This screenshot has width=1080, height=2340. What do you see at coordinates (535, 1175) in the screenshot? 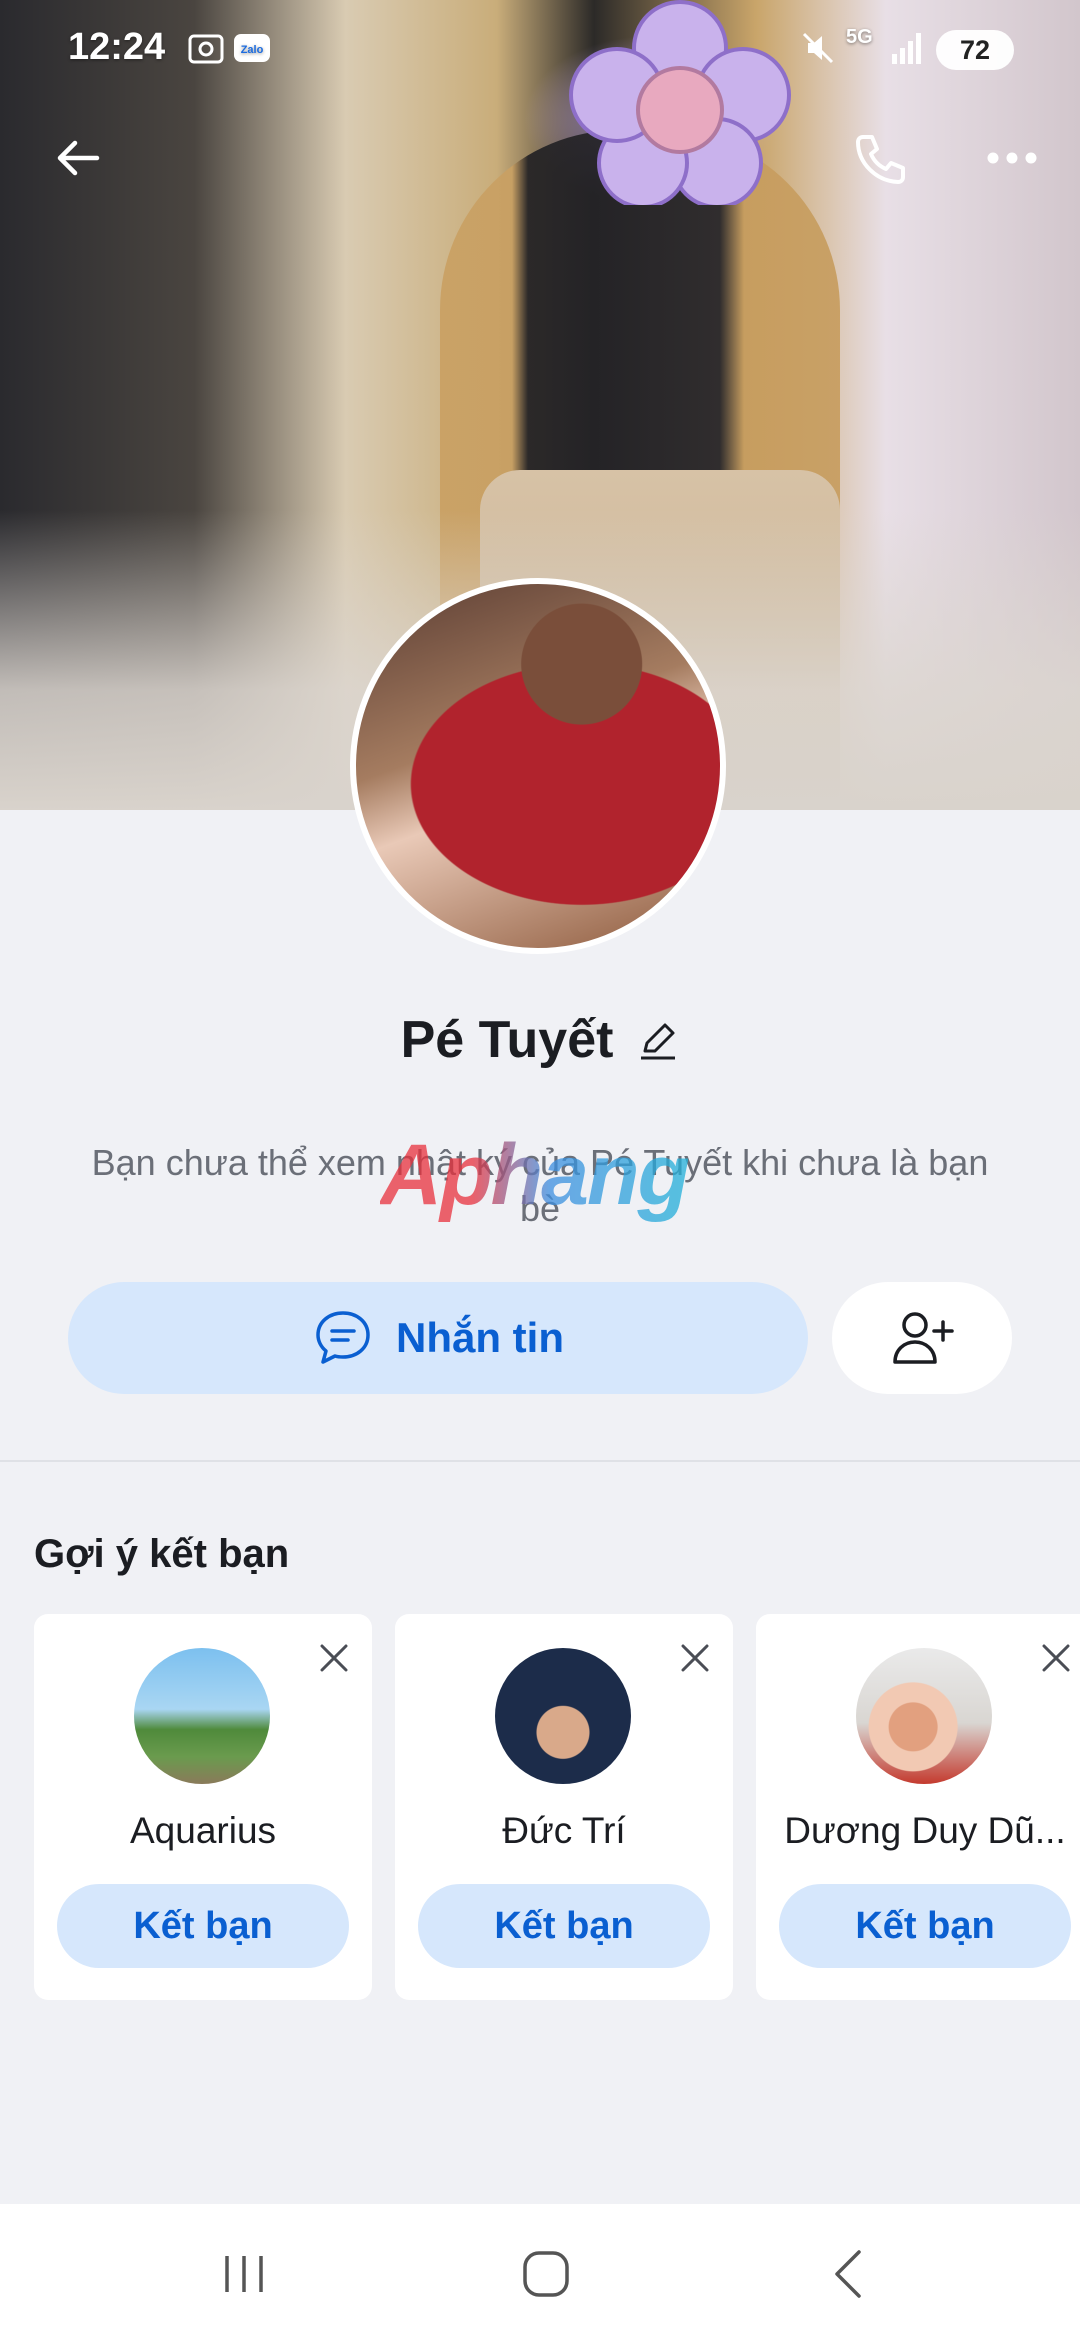
I see `watermark: Aphang` at bounding box center [535, 1175].